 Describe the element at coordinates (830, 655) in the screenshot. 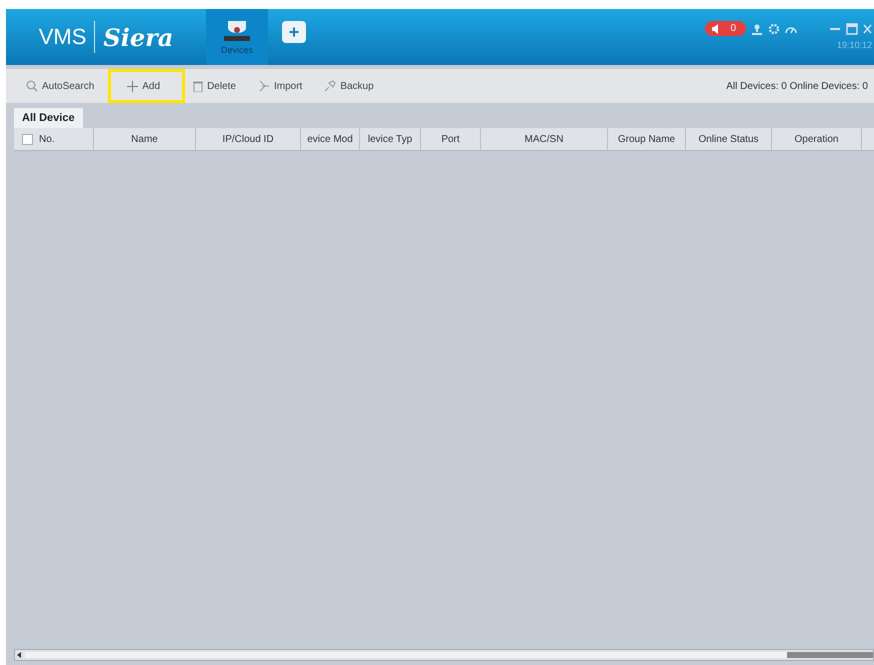

I see `scrollbar-thumb` at that location.